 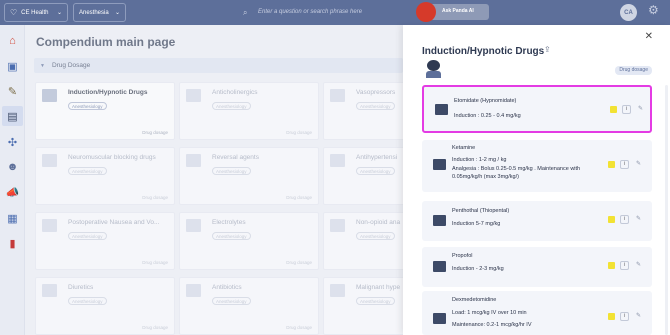 What do you see at coordinates (633, 70) in the screenshot?
I see `drug-dosage-tag: Drug dosage` at bounding box center [633, 70].